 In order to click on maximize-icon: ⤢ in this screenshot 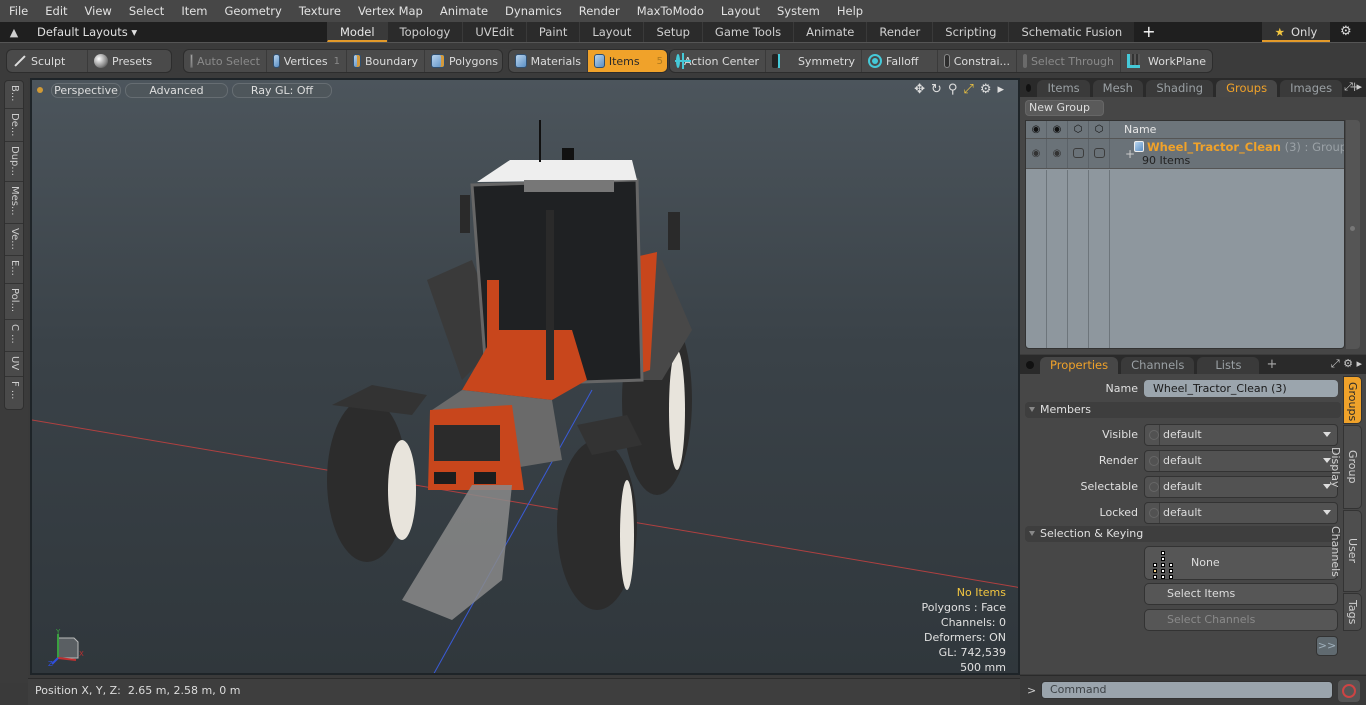, I will do `click(968, 89)`.